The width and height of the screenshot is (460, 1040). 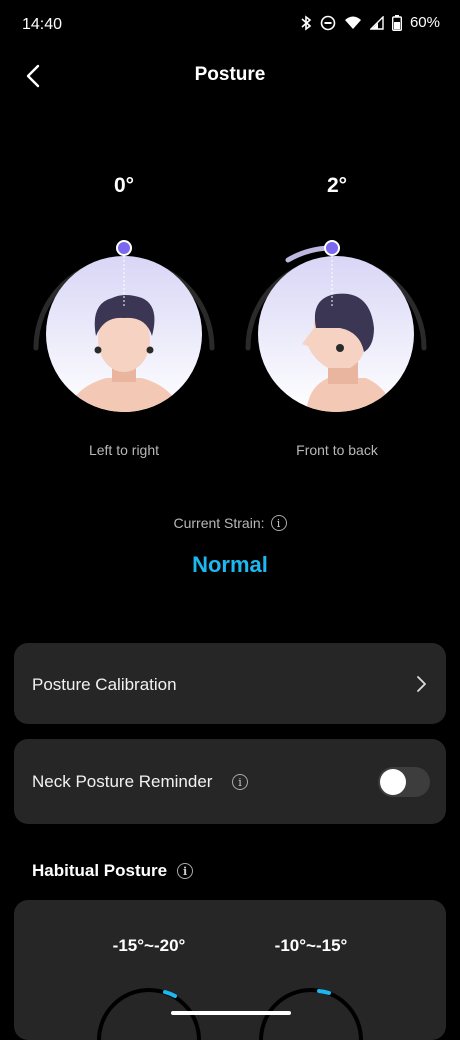 I want to click on battery-icon, so click(x=396, y=22).